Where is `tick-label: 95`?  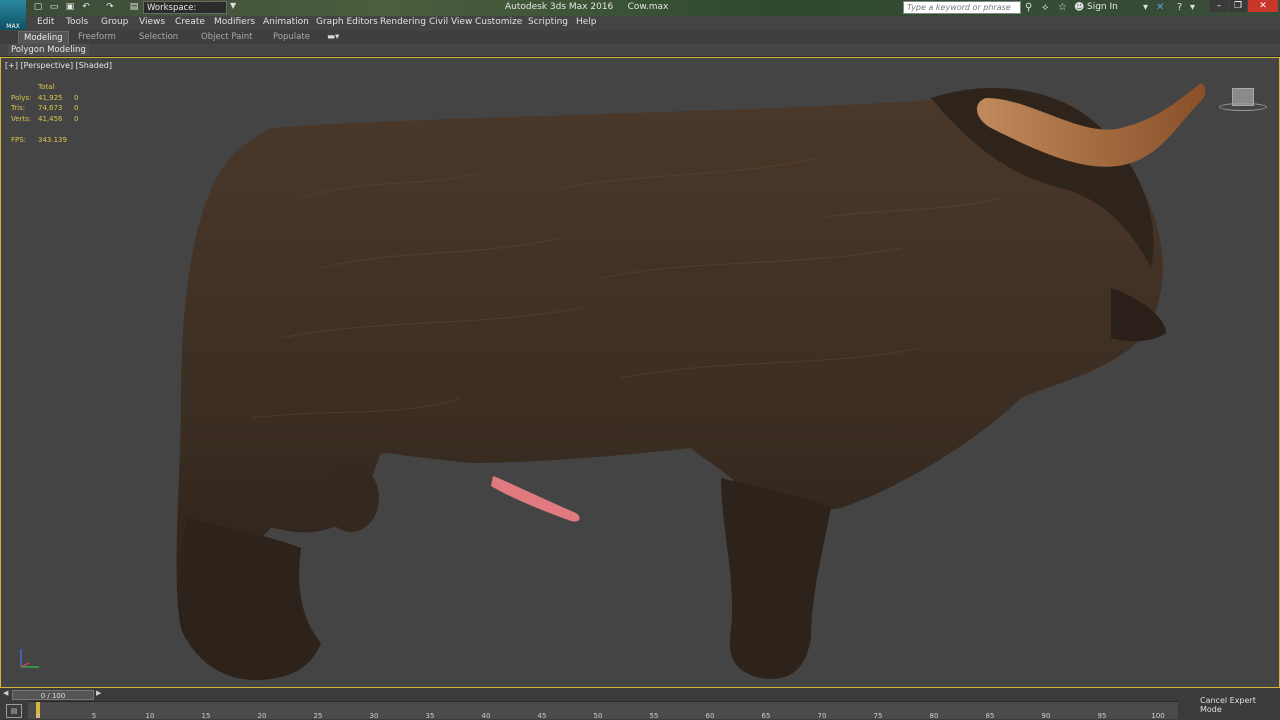
tick-label: 95 is located at coordinates (1102, 716).